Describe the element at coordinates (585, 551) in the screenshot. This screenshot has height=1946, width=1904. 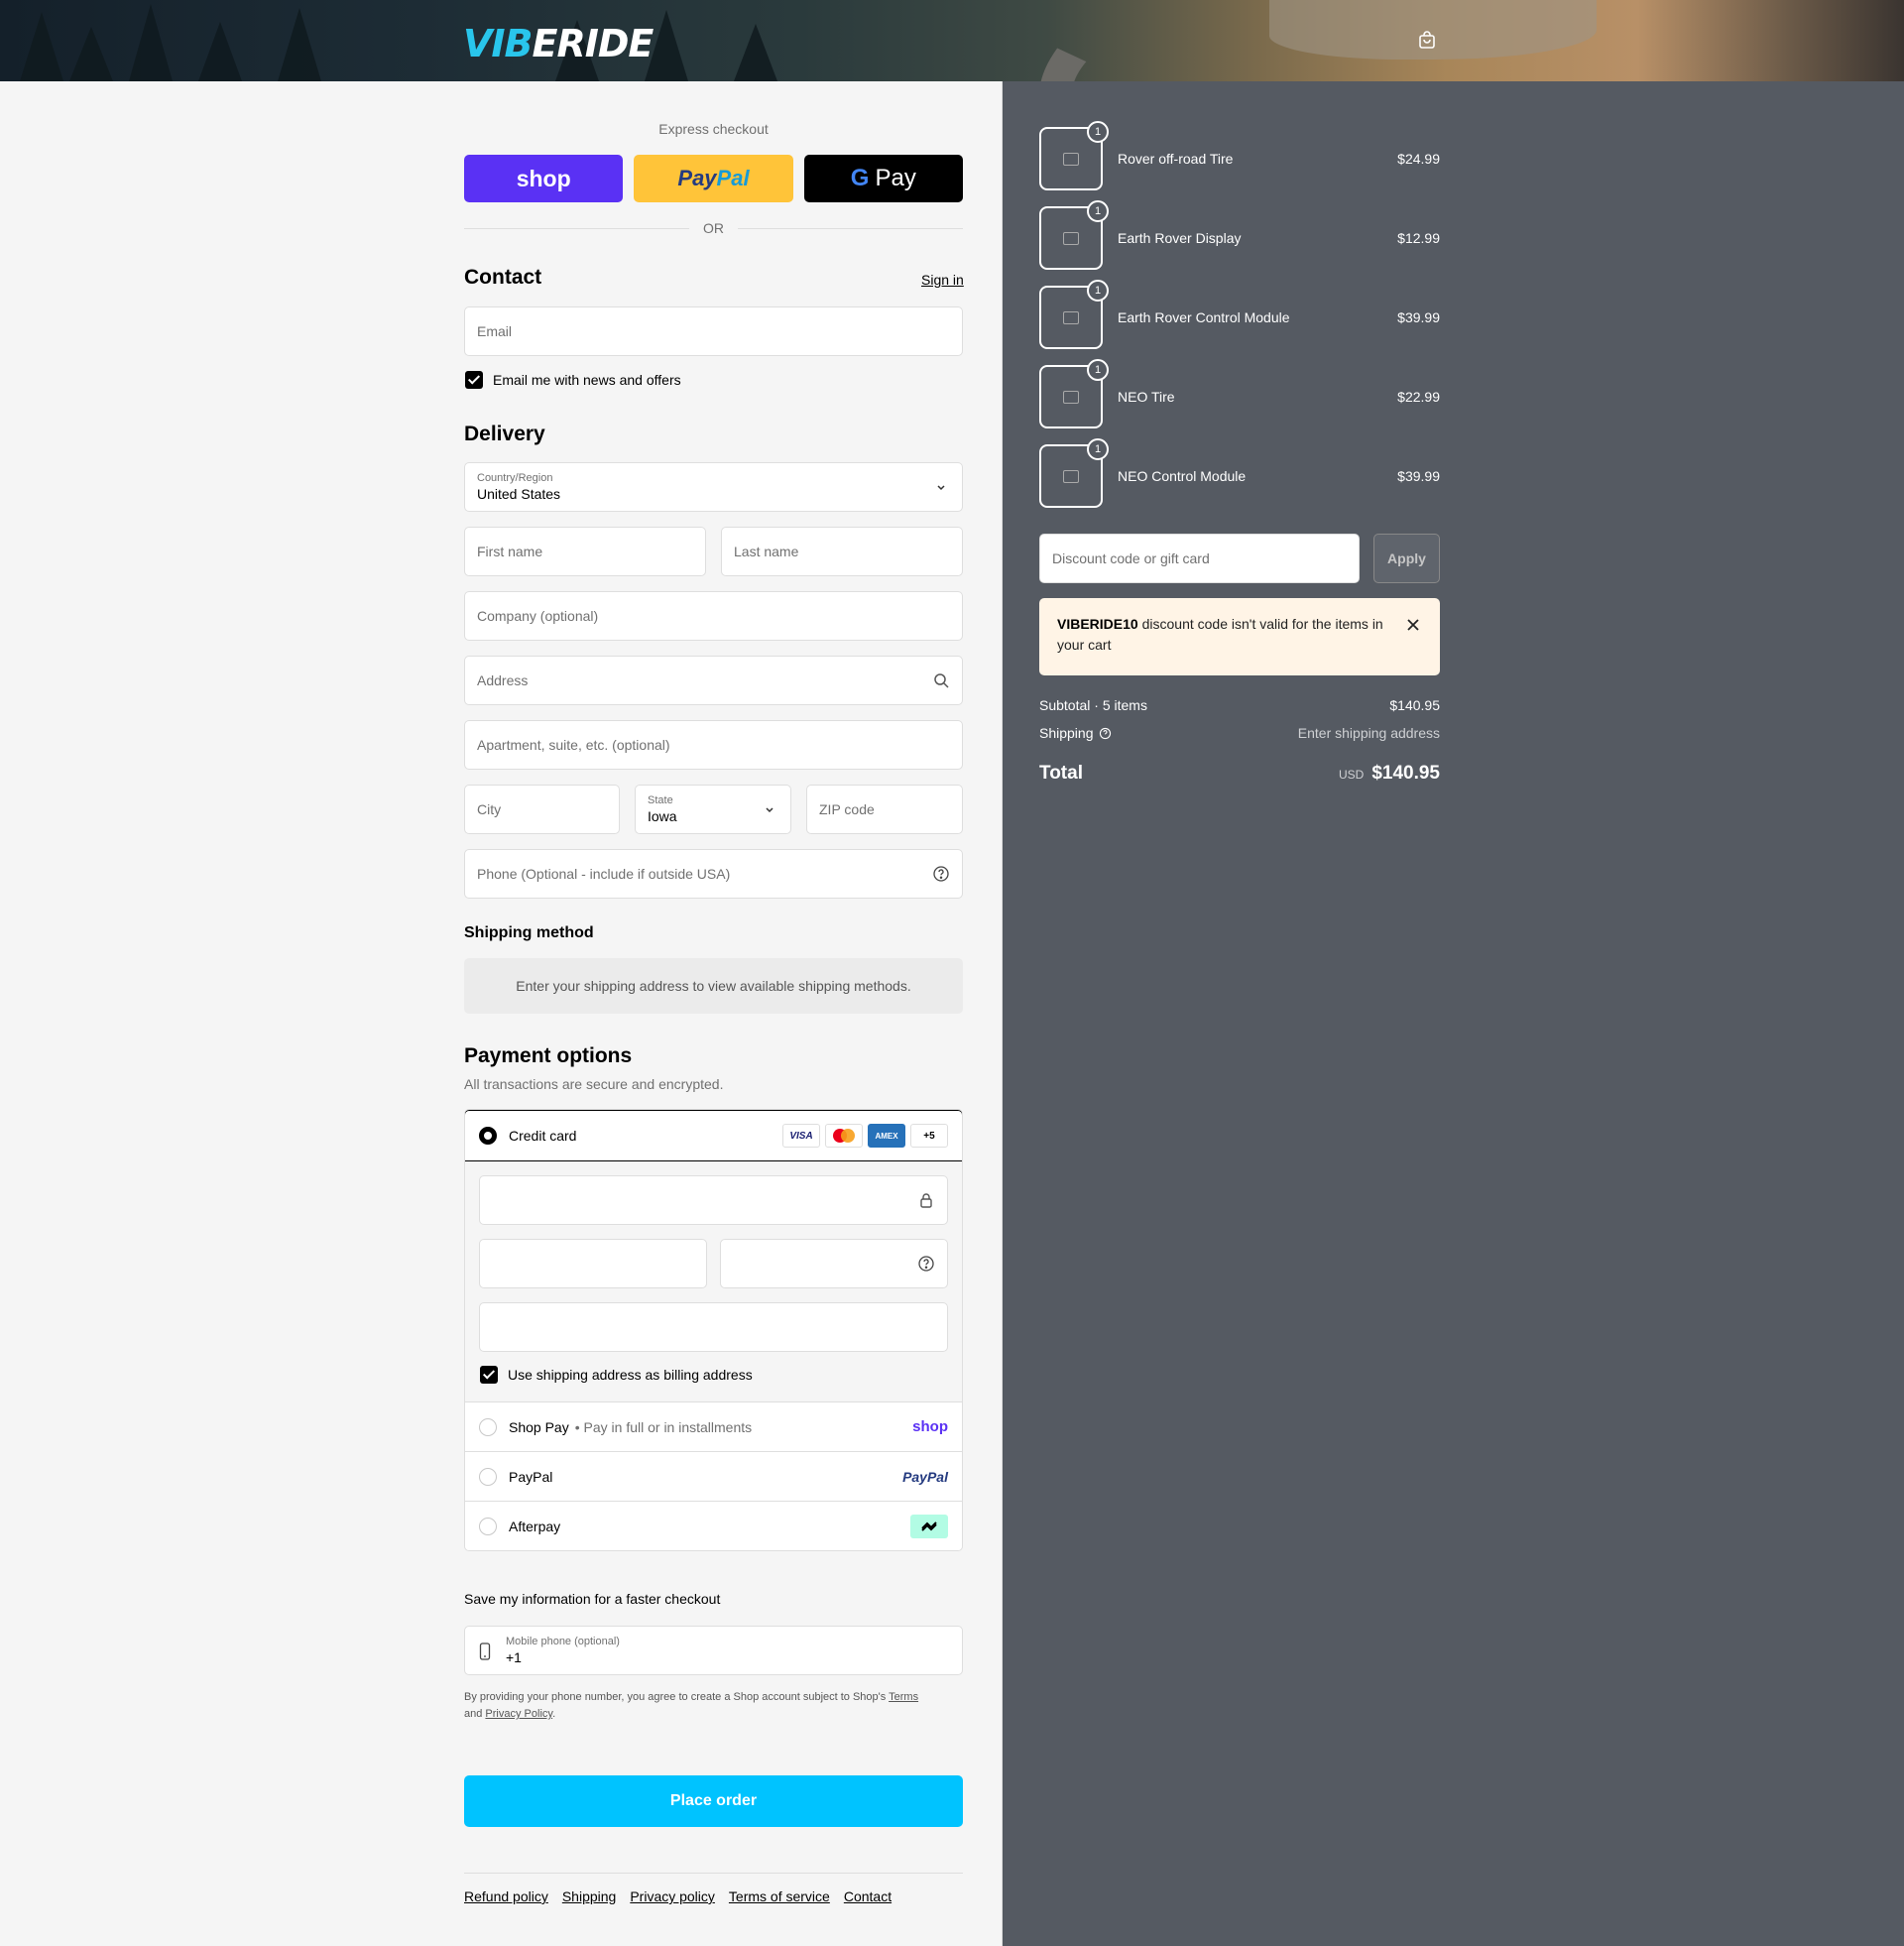
I see `first-name-field: First name` at that location.